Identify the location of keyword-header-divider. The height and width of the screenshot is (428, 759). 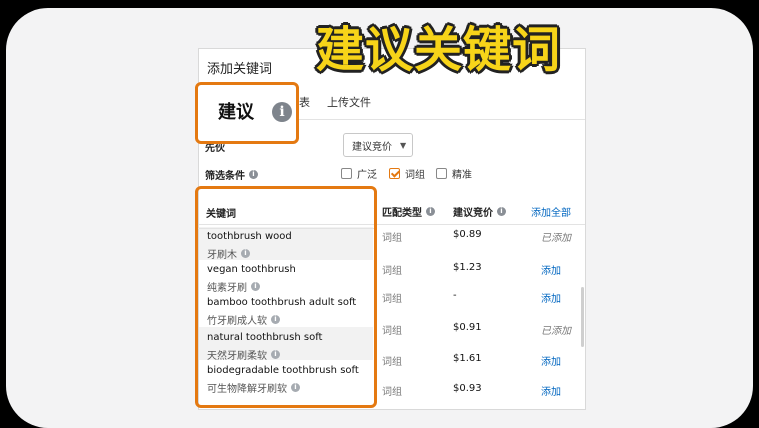
(286, 228).